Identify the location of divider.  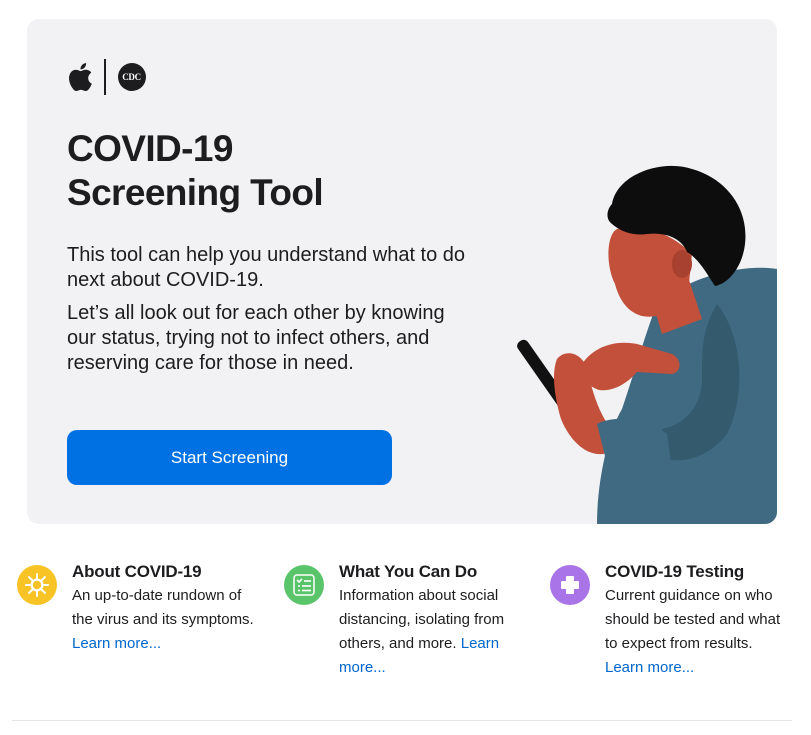
(402, 720).